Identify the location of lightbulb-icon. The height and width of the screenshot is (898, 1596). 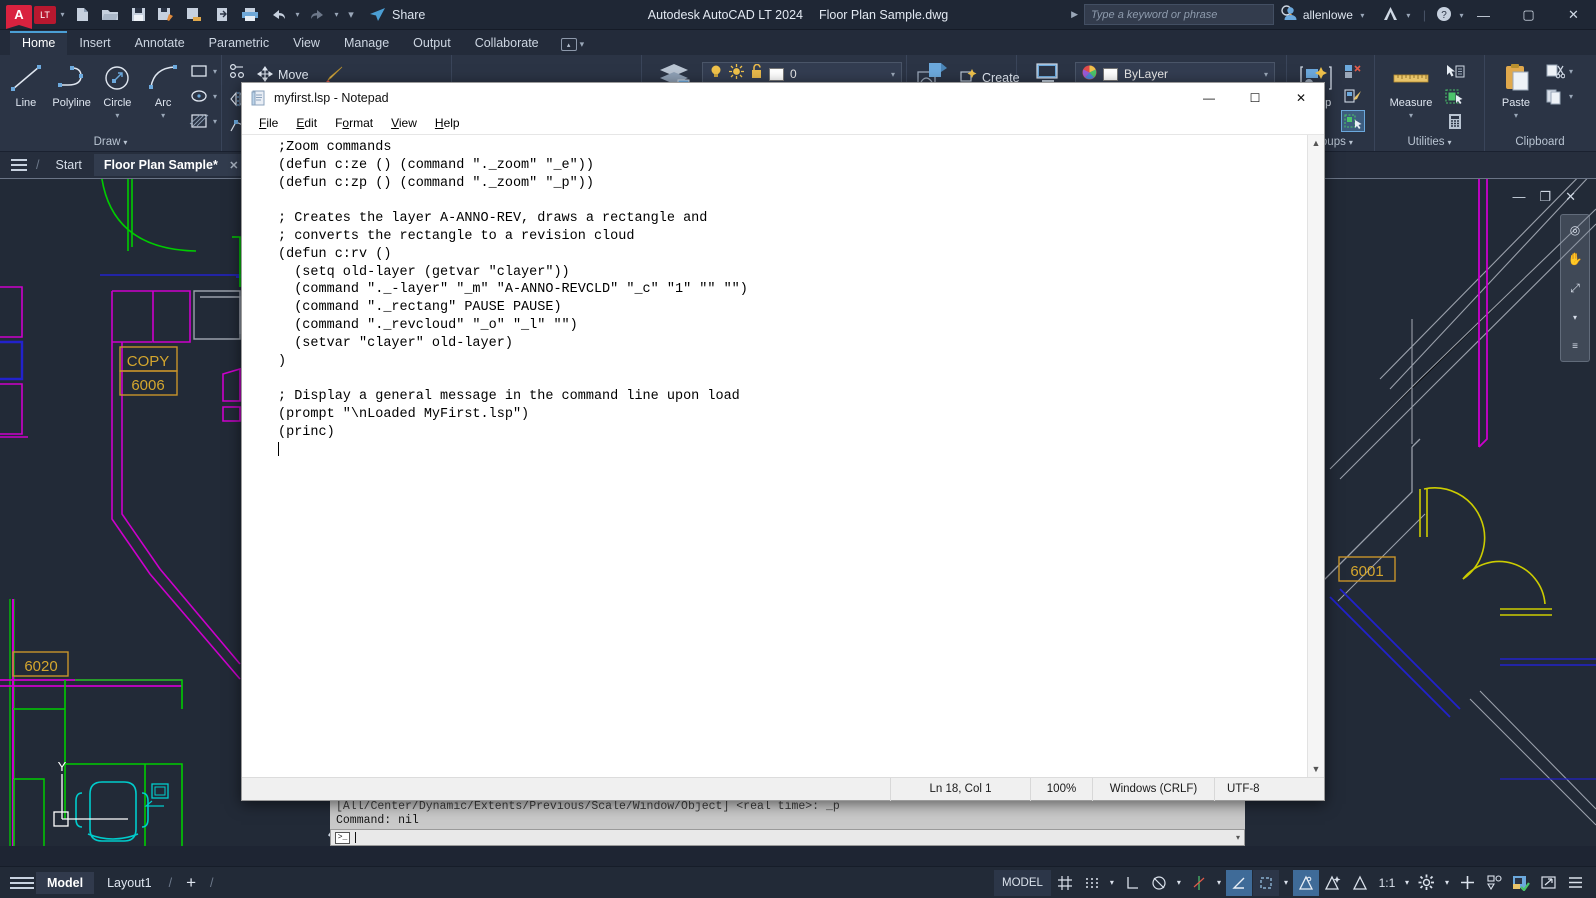
(716, 74).